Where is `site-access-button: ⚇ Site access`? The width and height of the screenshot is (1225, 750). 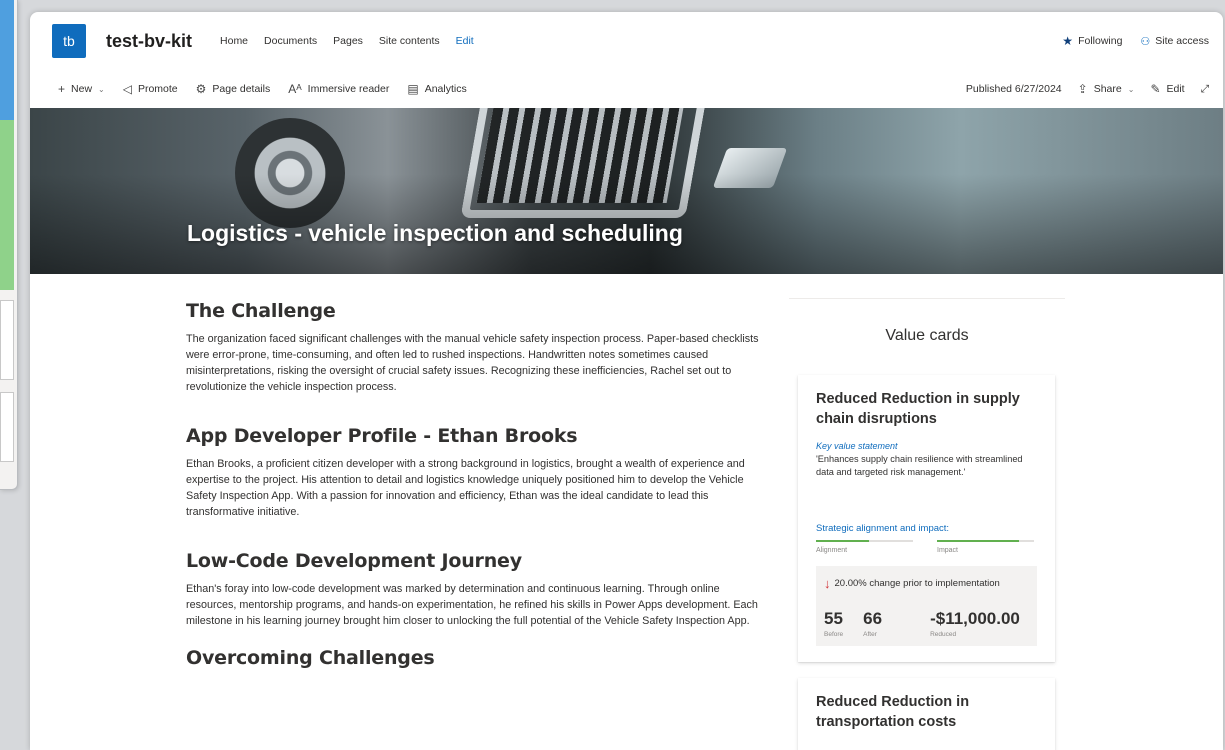 site-access-button: ⚇ Site access is located at coordinates (1174, 41).